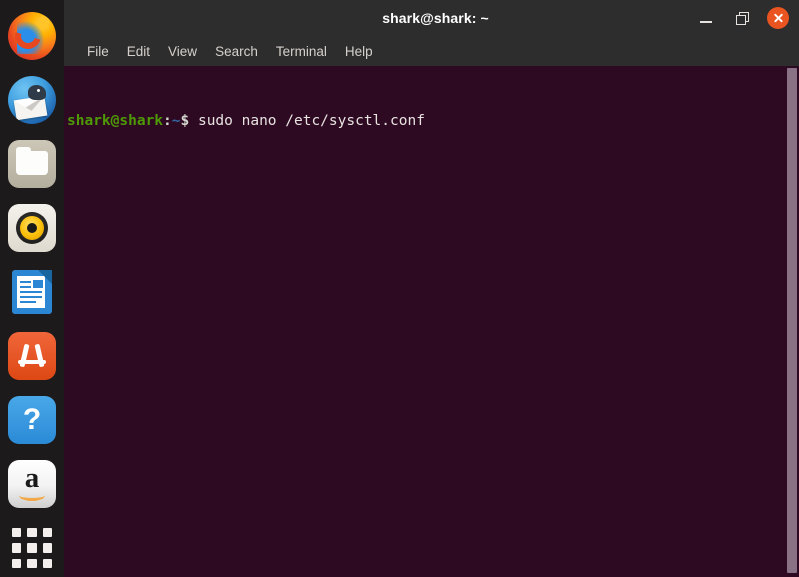 This screenshot has height=577, width=799. I want to click on help-question-icon: ?, so click(32, 420).